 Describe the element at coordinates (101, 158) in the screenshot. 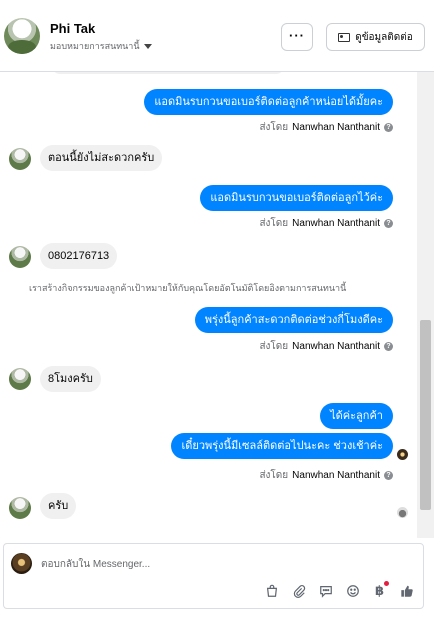

I see `incoming-message: ตอนนี้ยังไม่สะดวกครับ` at that location.